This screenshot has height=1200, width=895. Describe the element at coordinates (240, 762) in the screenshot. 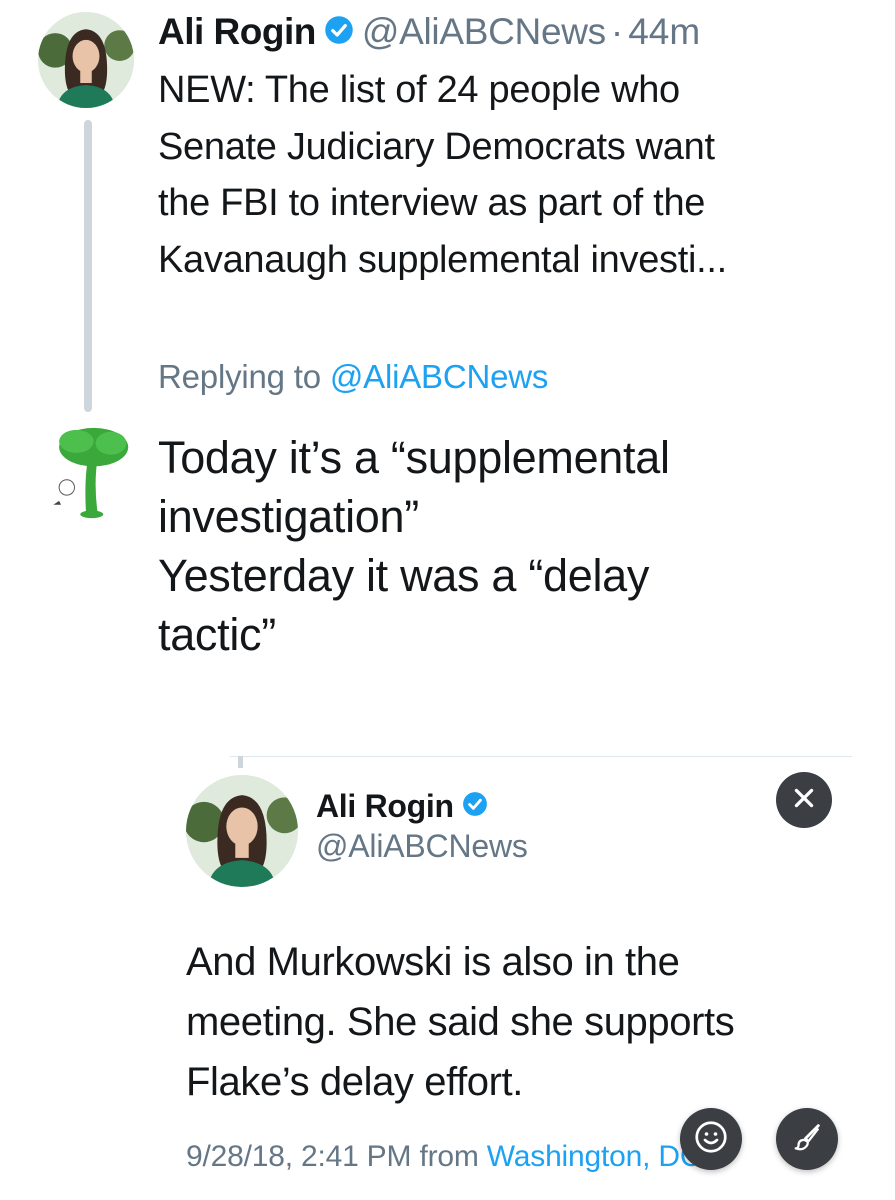

I see `card-connector-tick` at that location.